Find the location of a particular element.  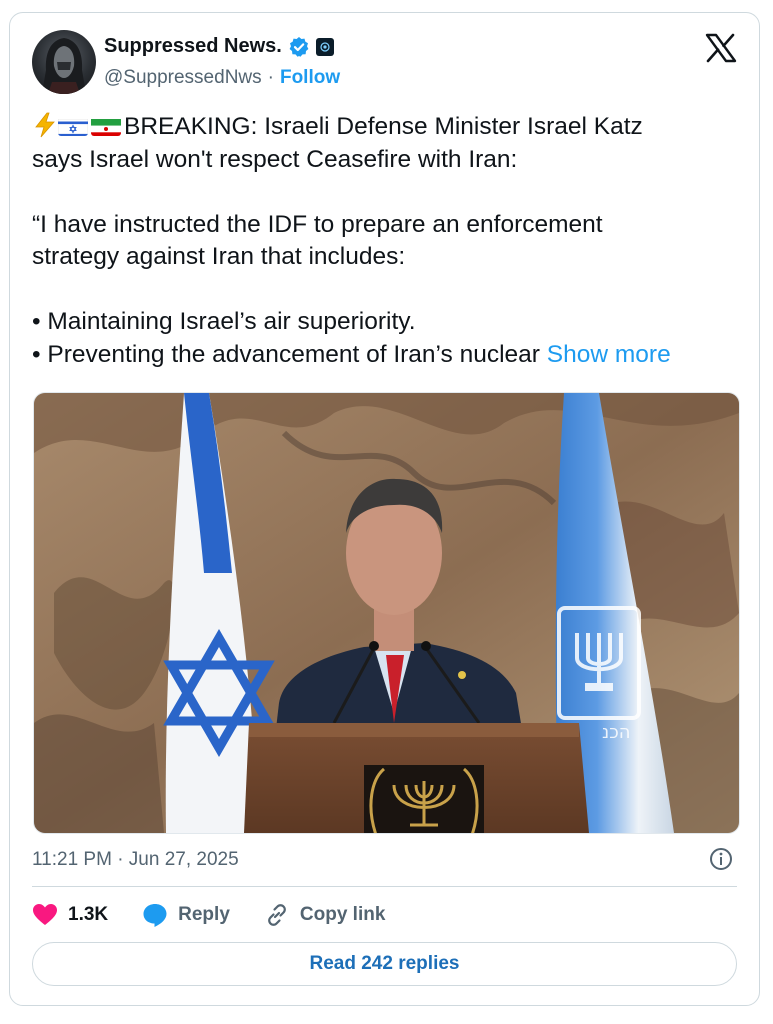

follow-button: Follow is located at coordinates (310, 78).